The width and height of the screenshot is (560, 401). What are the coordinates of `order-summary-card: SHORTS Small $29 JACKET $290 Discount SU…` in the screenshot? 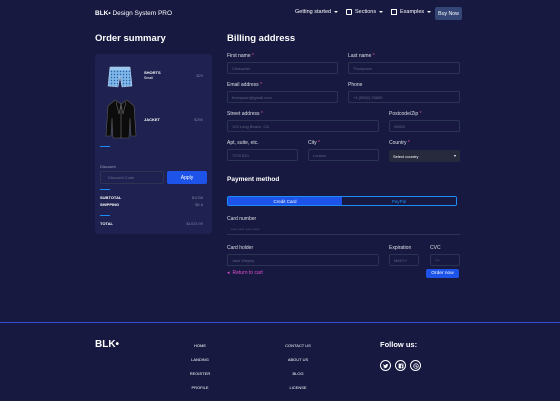 It's located at (153, 144).